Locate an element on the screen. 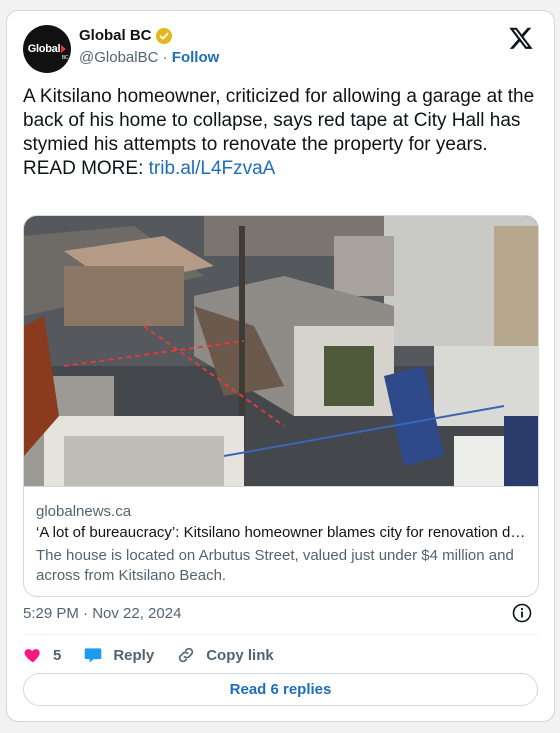 The width and height of the screenshot is (560, 733). reply-label: Reply is located at coordinates (134, 655).